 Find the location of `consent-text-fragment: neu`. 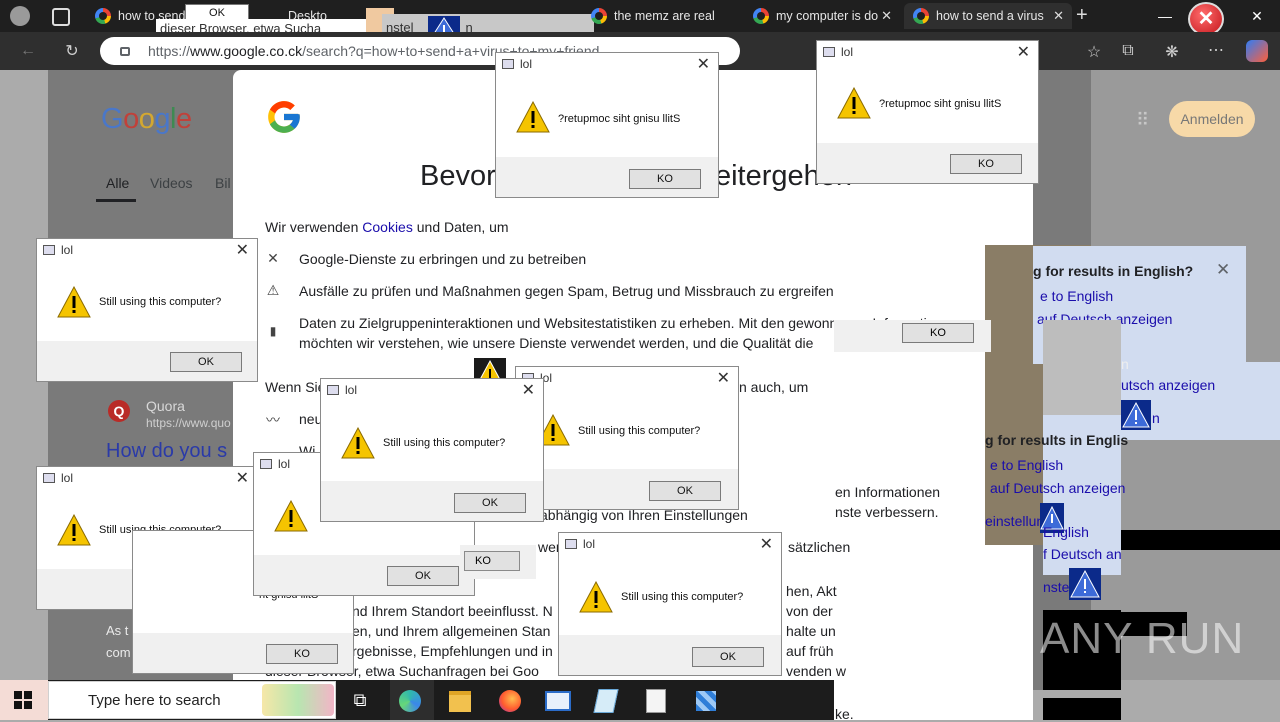

consent-text-fragment: neu is located at coordinates (311, 419).